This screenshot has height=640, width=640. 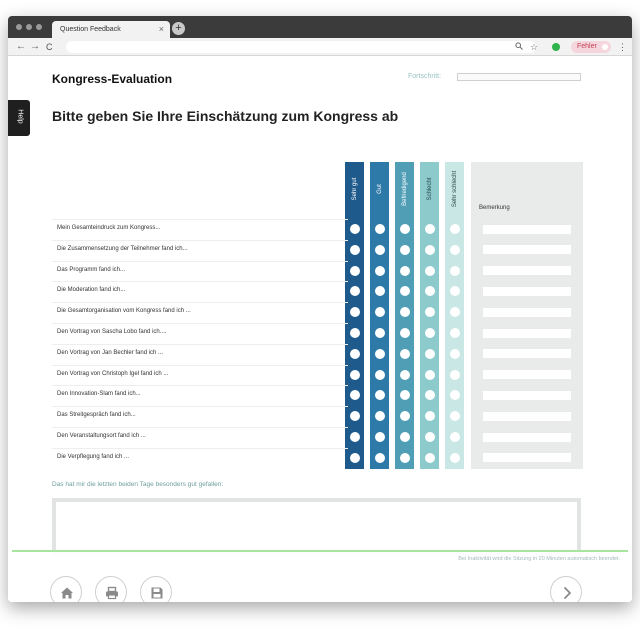 I want to click on tab-question-feedback: Question Feedback ×, so click(x=111, y=29).